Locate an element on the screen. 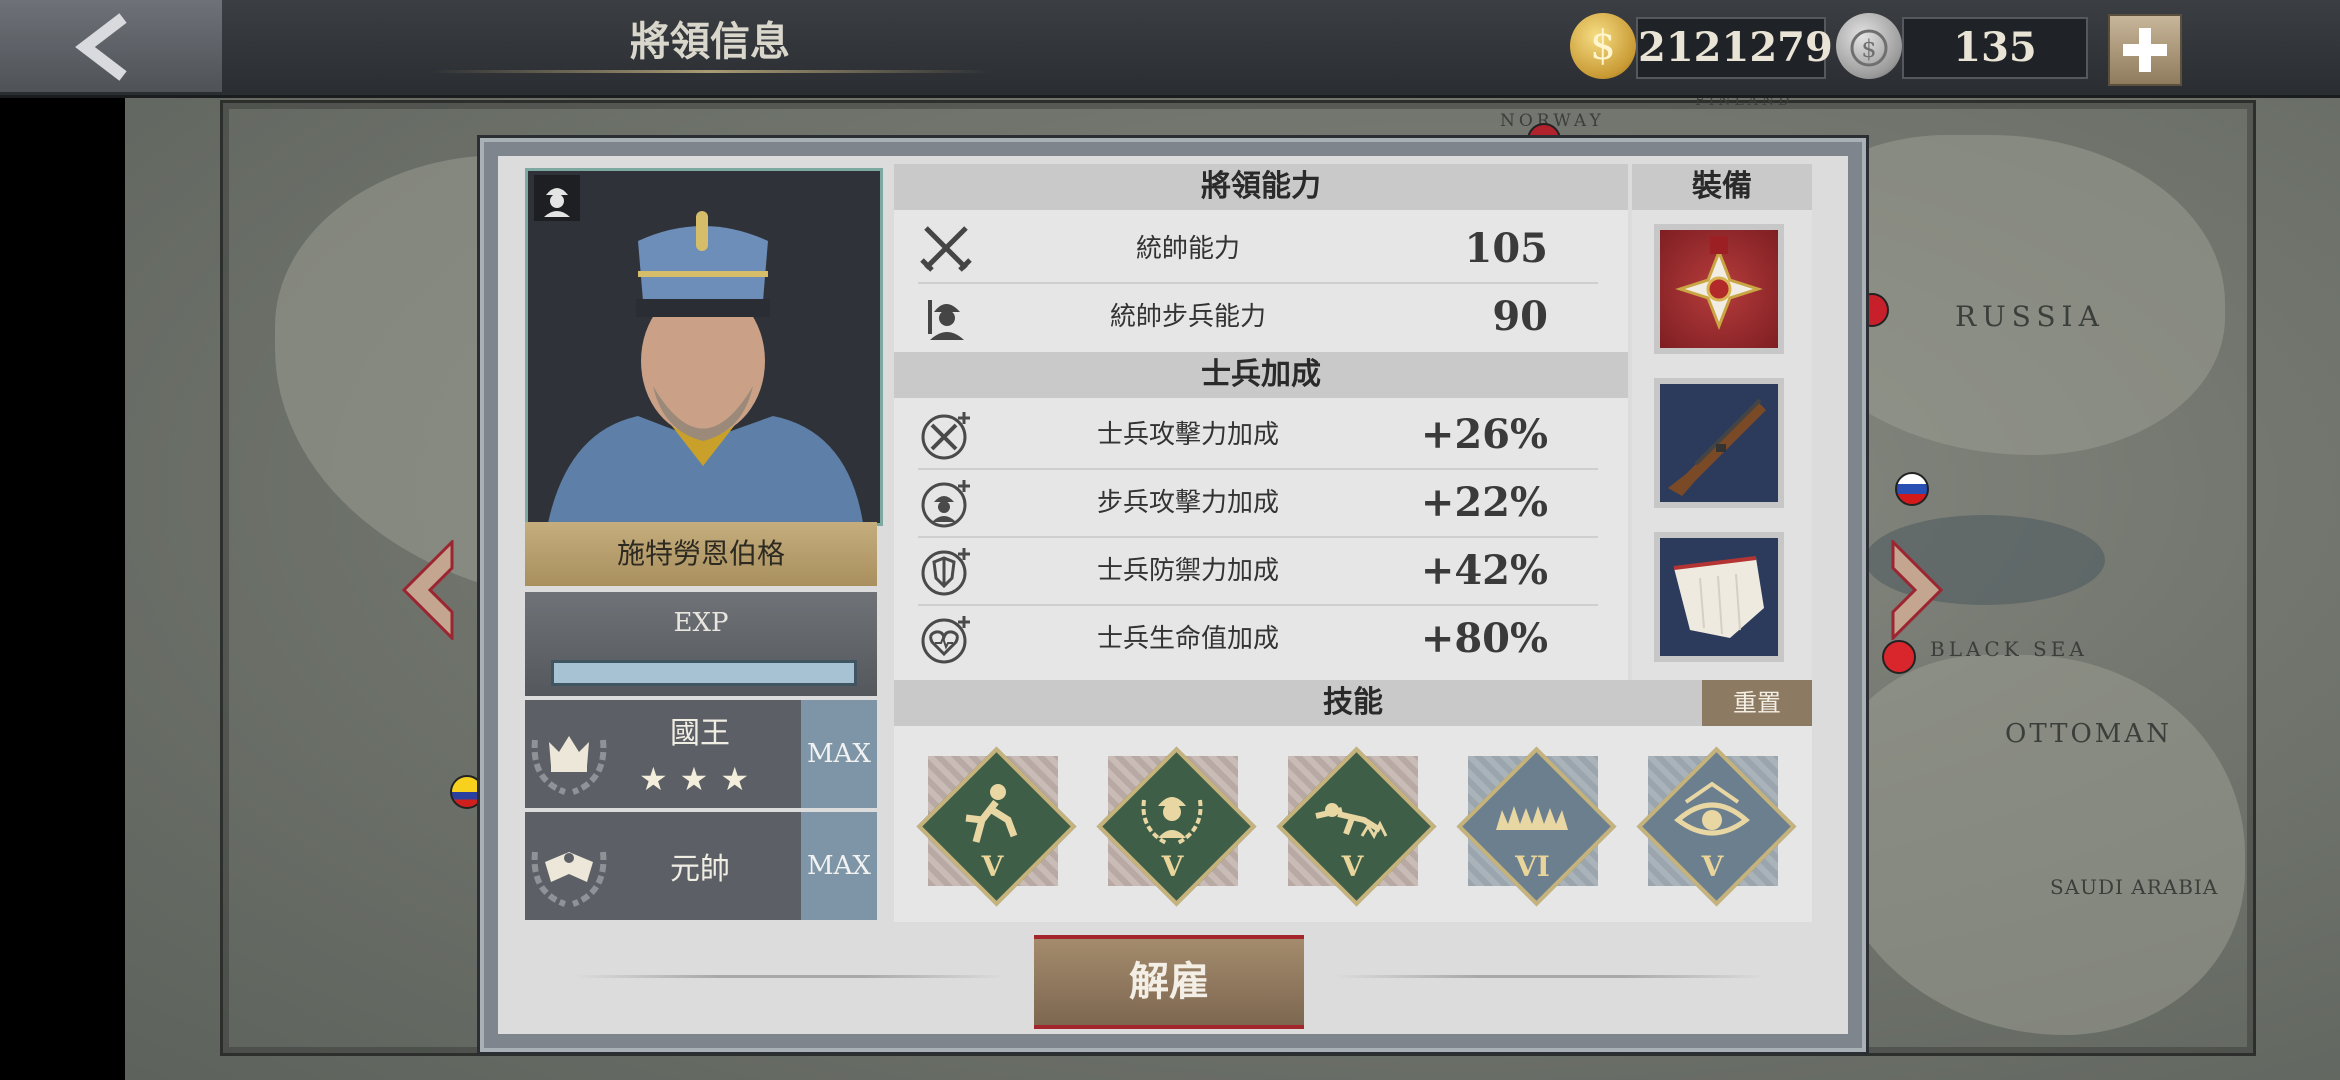 The height and width of the screenshot is (1080, 2340). gold-coin-icon: $ is located at coordinates (1603, 46).